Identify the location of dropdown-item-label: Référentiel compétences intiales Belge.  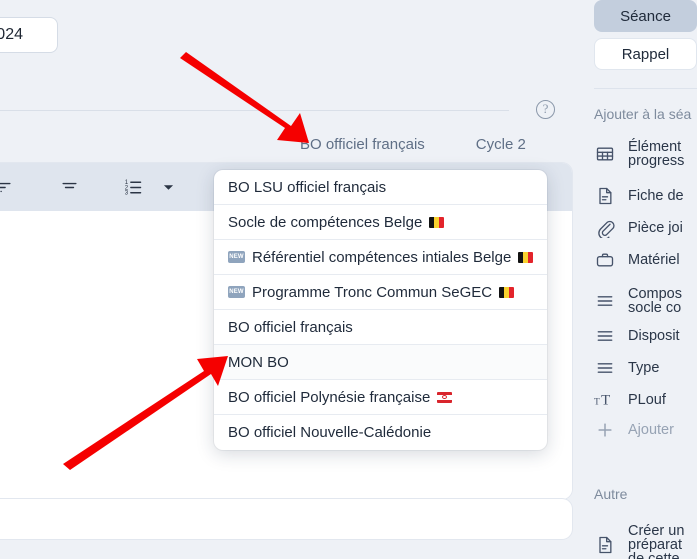
(382, 257).